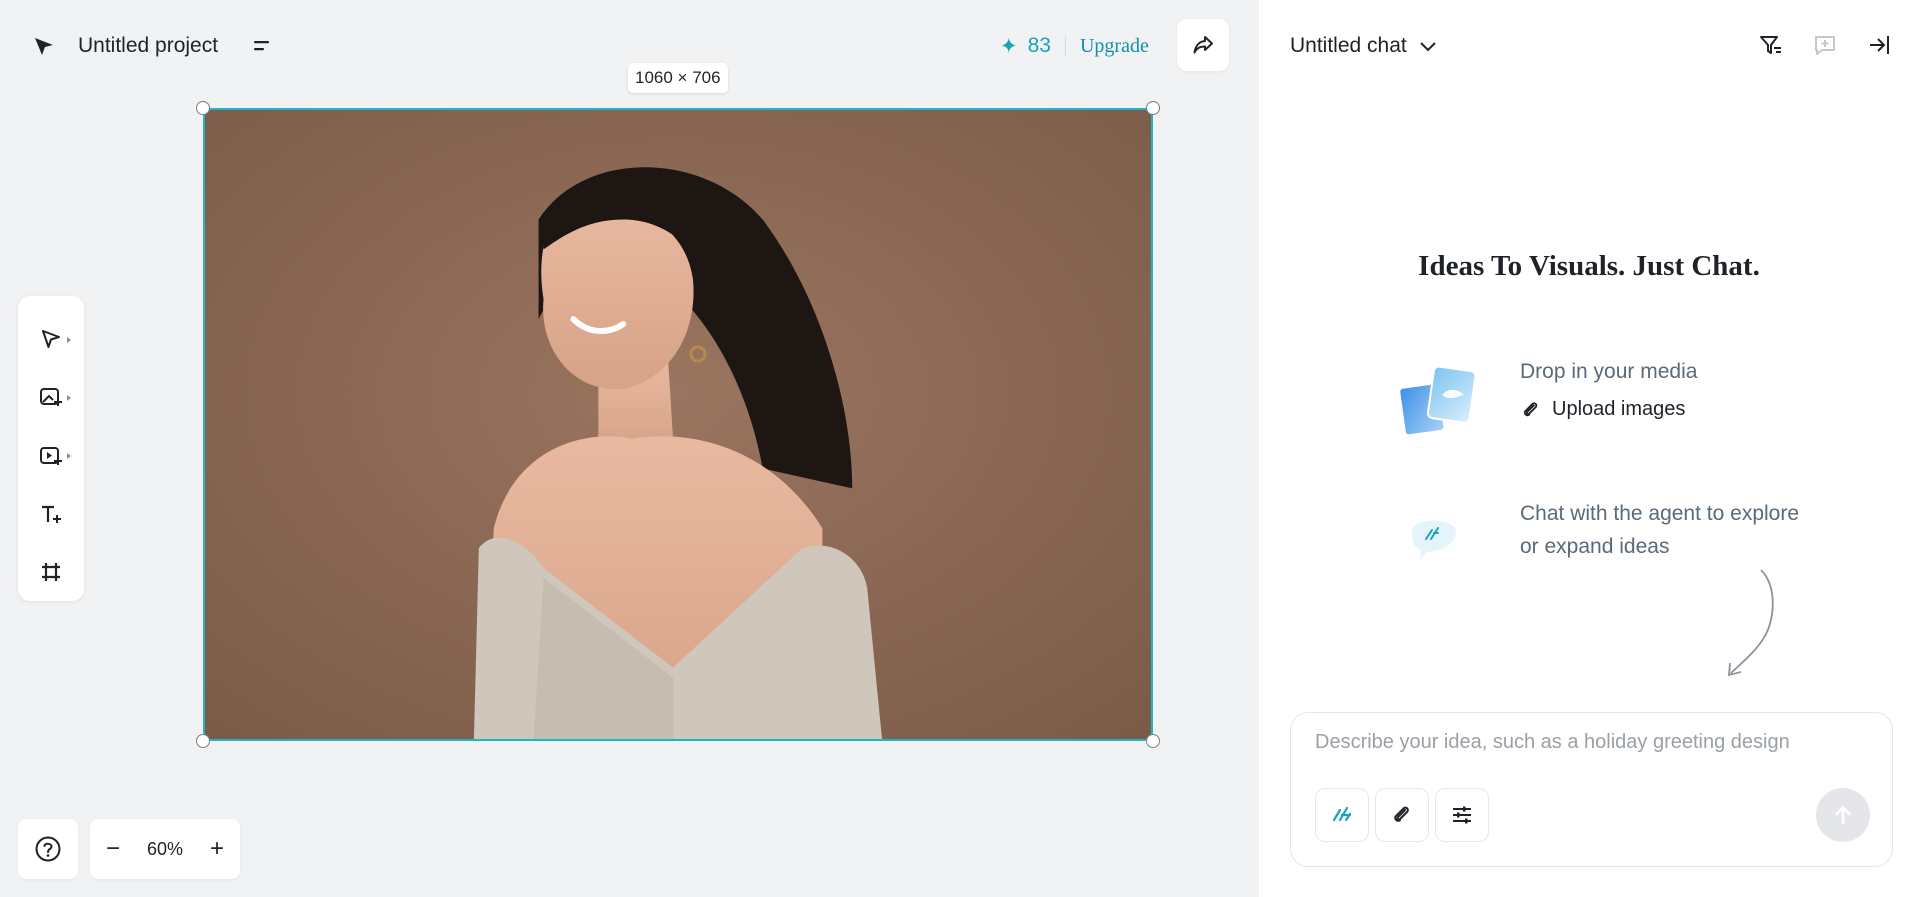 This screenshot has width=1919, height=897. Describe the element at coordinates (148, 46) in the screenshot. I see `project-title: Untitled project` at that location.